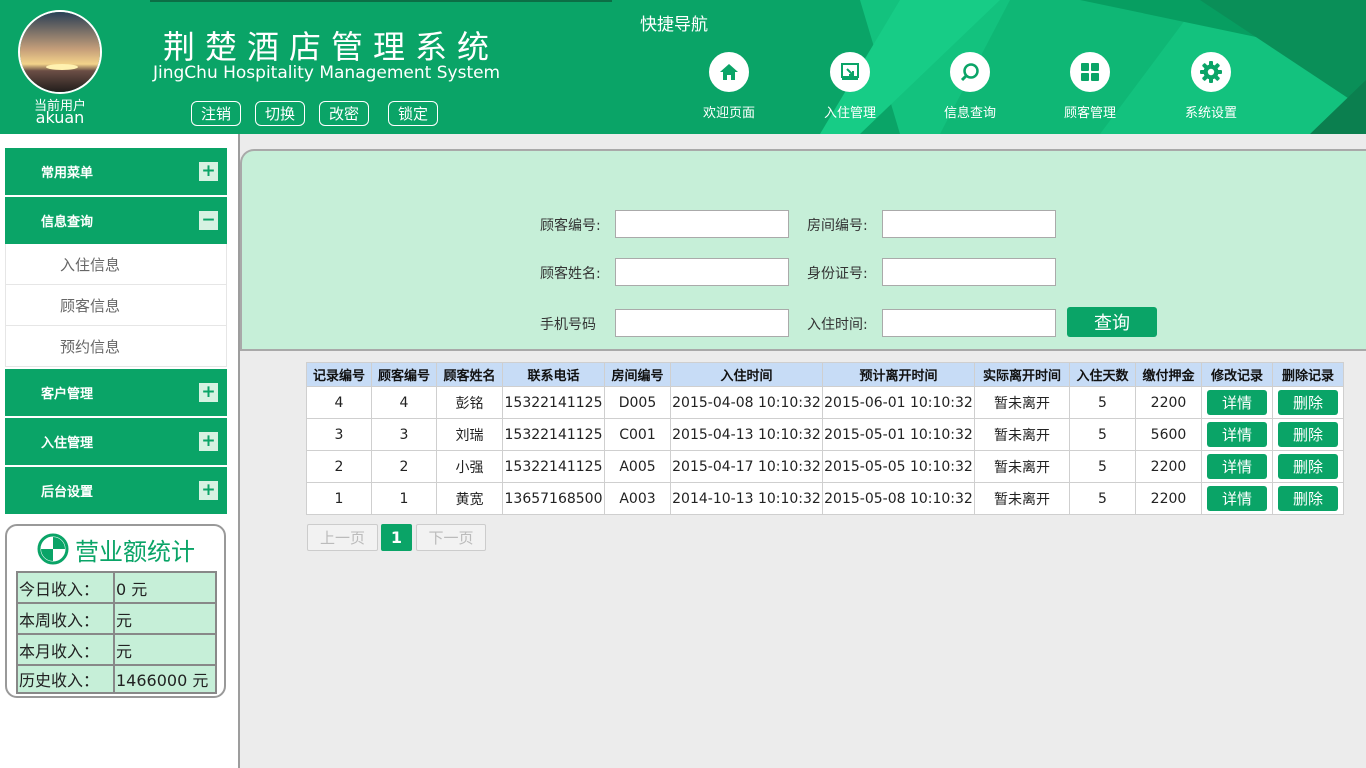  I want to click on stats-value: 元, so click(165, 618).